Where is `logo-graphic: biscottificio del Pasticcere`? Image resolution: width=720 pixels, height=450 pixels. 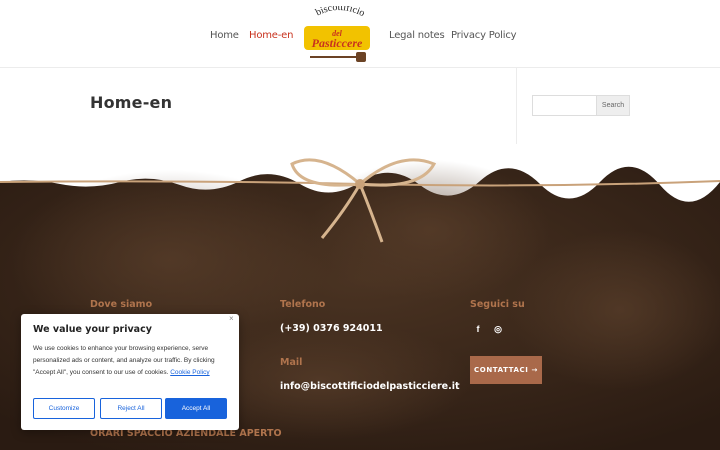 logo-graphic: biscottificio del Pasticcere is located at coordinates (337, 32).